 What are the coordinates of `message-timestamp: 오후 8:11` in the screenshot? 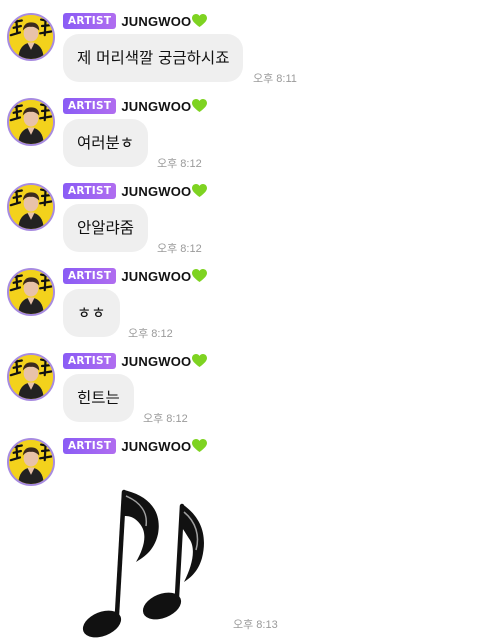 It's located at (275, 79).